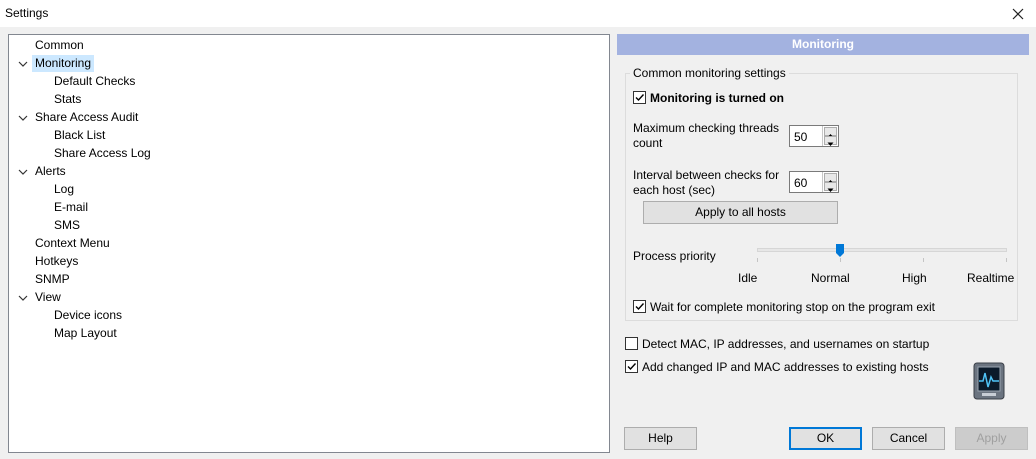  I want to click on tree-item-hotkeys: Hotkeys, so click(56, 261).